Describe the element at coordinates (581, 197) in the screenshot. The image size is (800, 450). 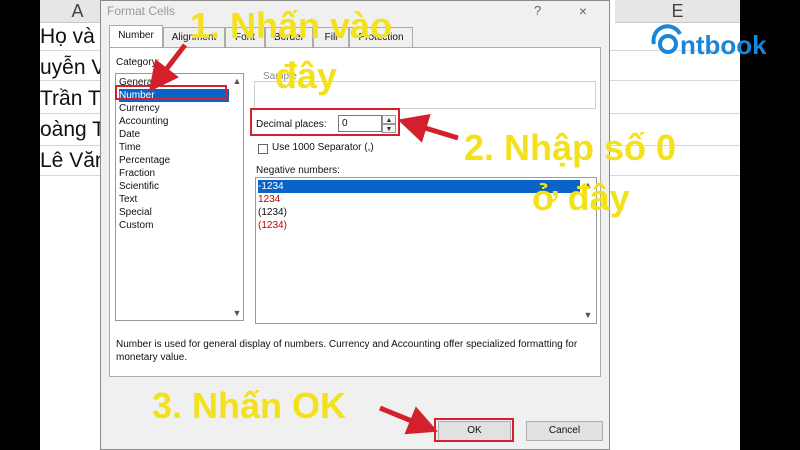
I see `step2-text-line2: ở đây` at that location.